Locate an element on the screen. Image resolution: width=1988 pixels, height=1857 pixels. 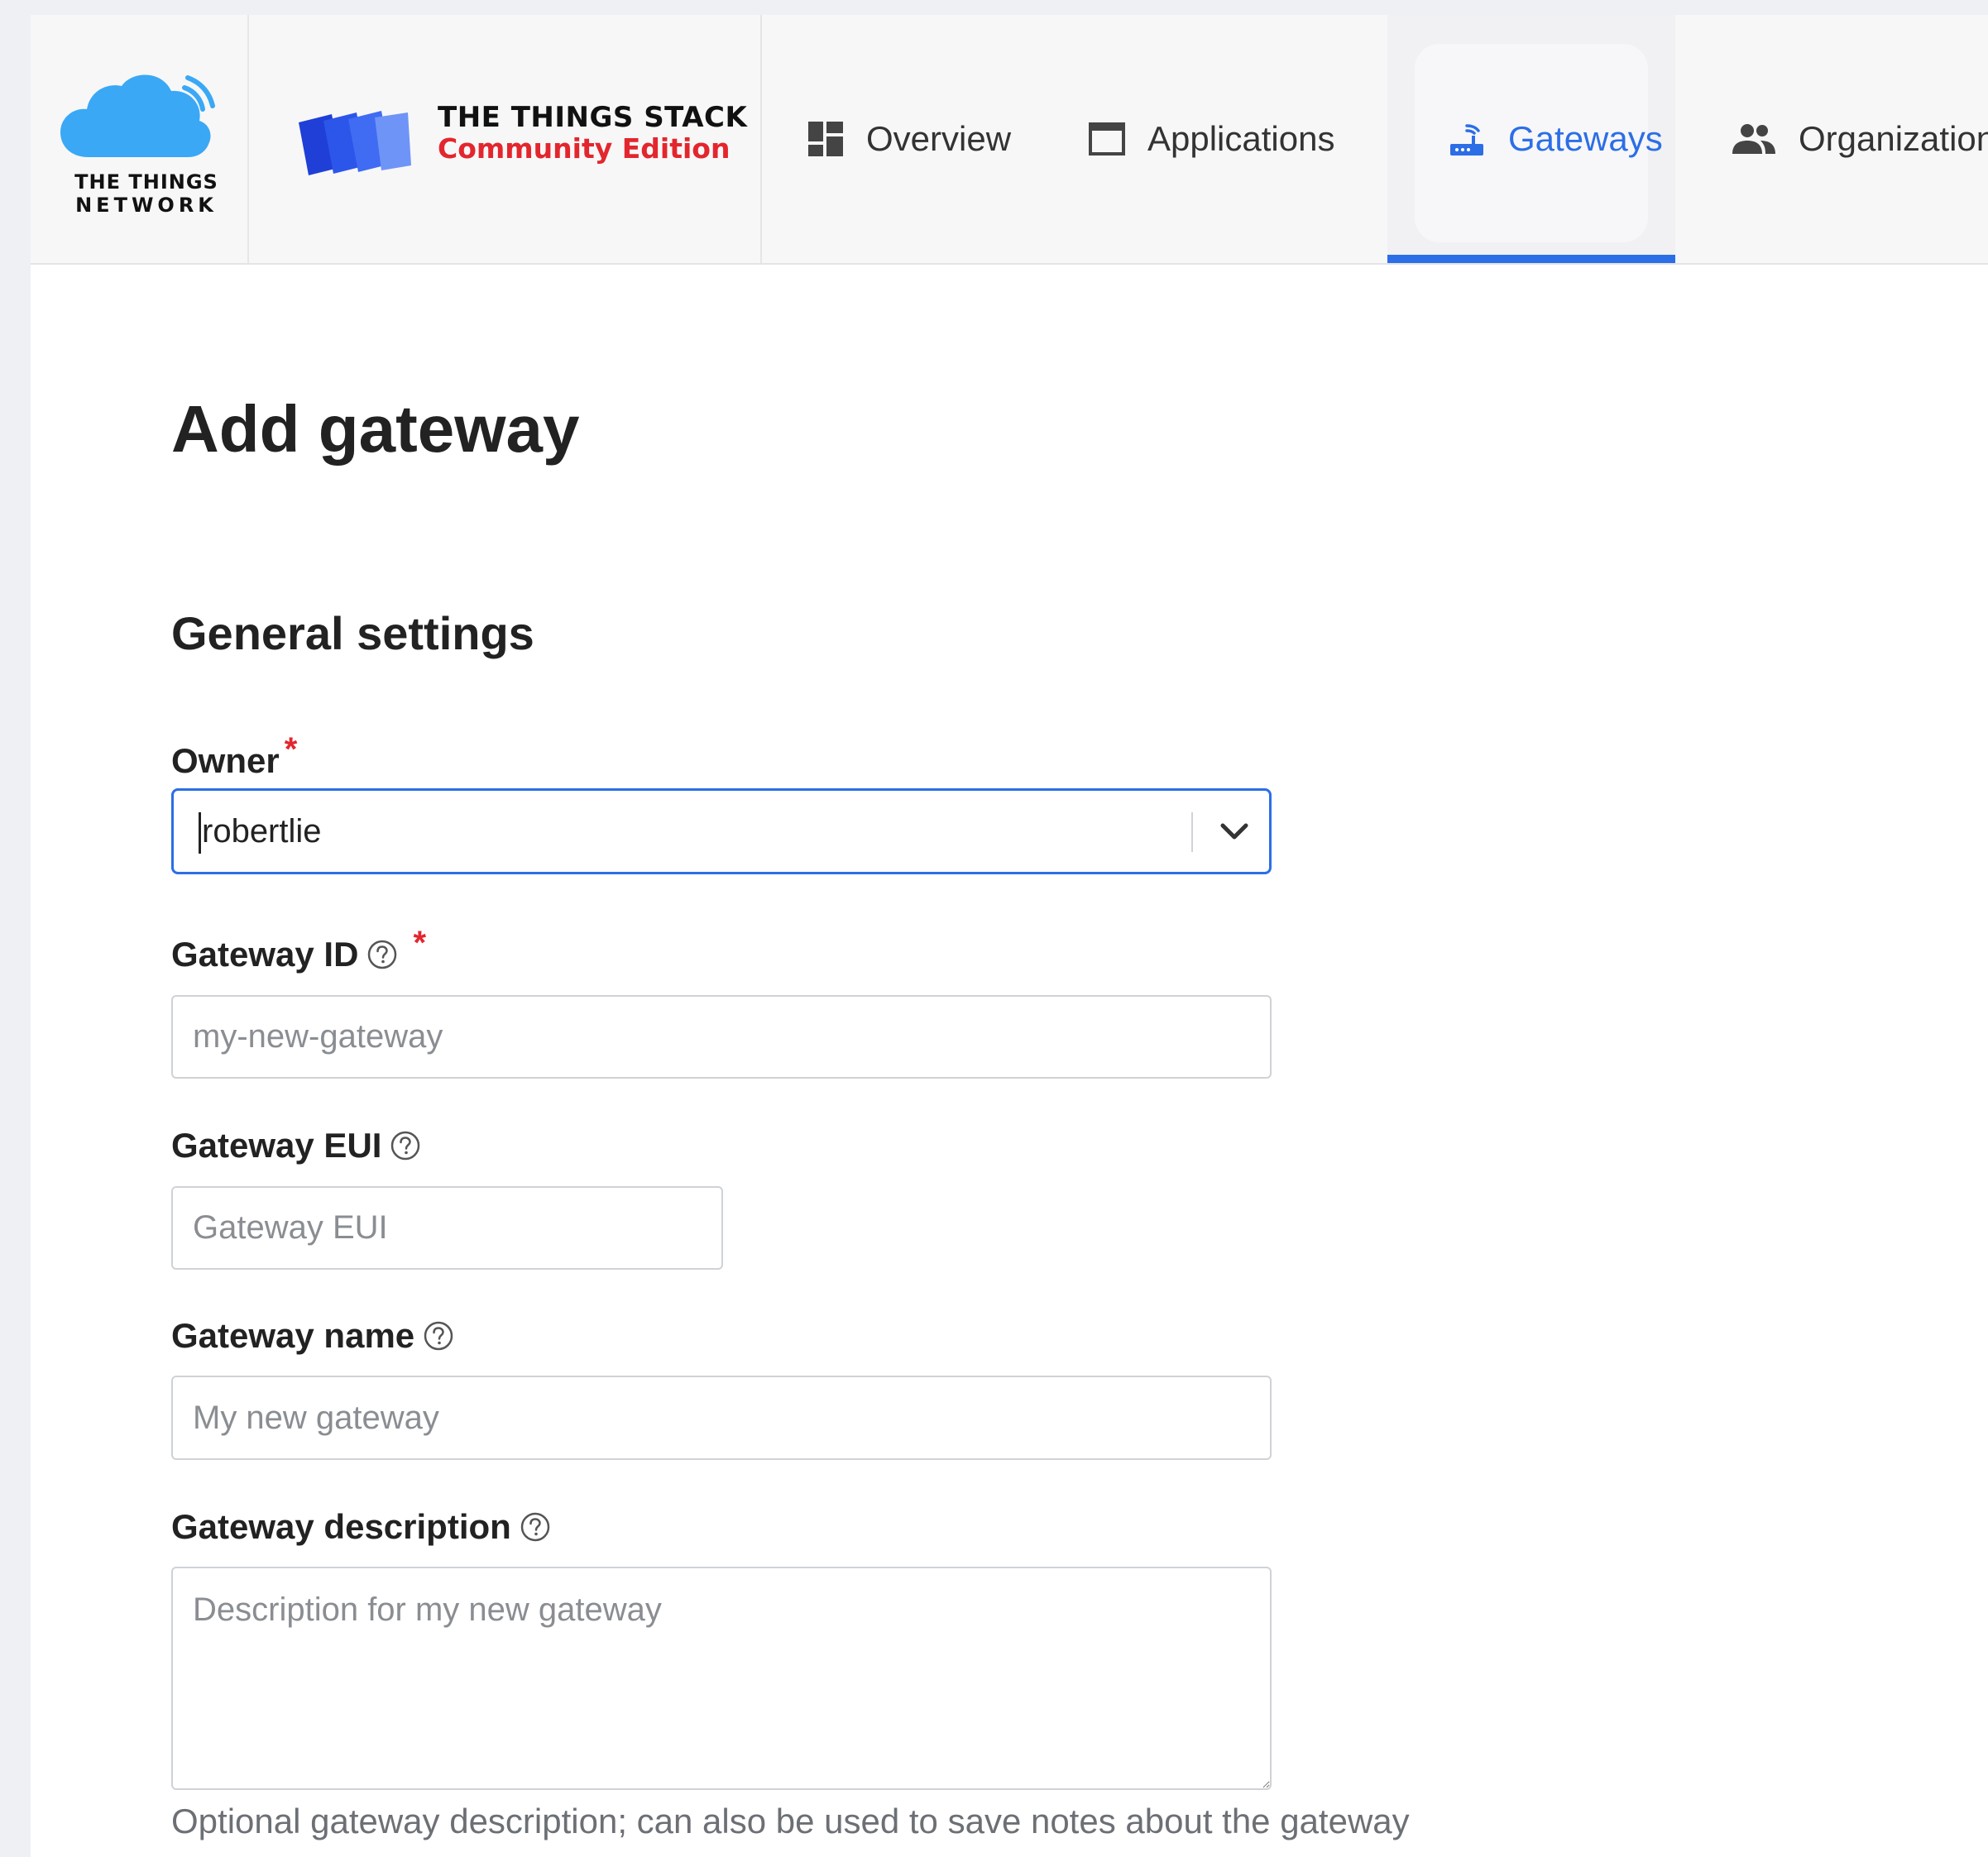
gateway-id-label: Gateway ID * is located at coordinates (298, 949).